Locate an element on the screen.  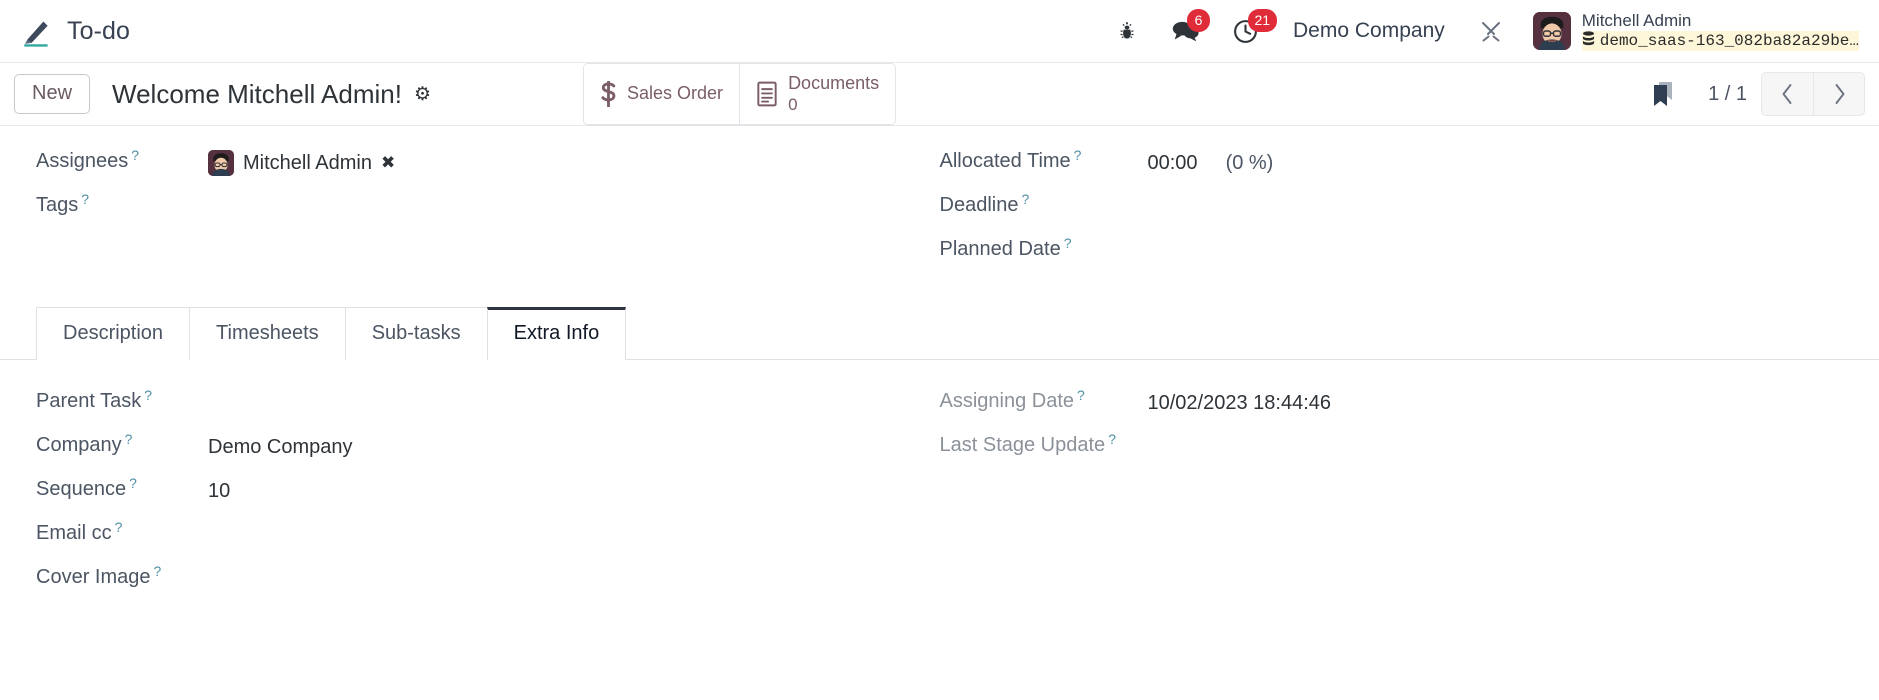
field-label-assigning-date: Assigning Date ? is located at coordinates (1029, 400).